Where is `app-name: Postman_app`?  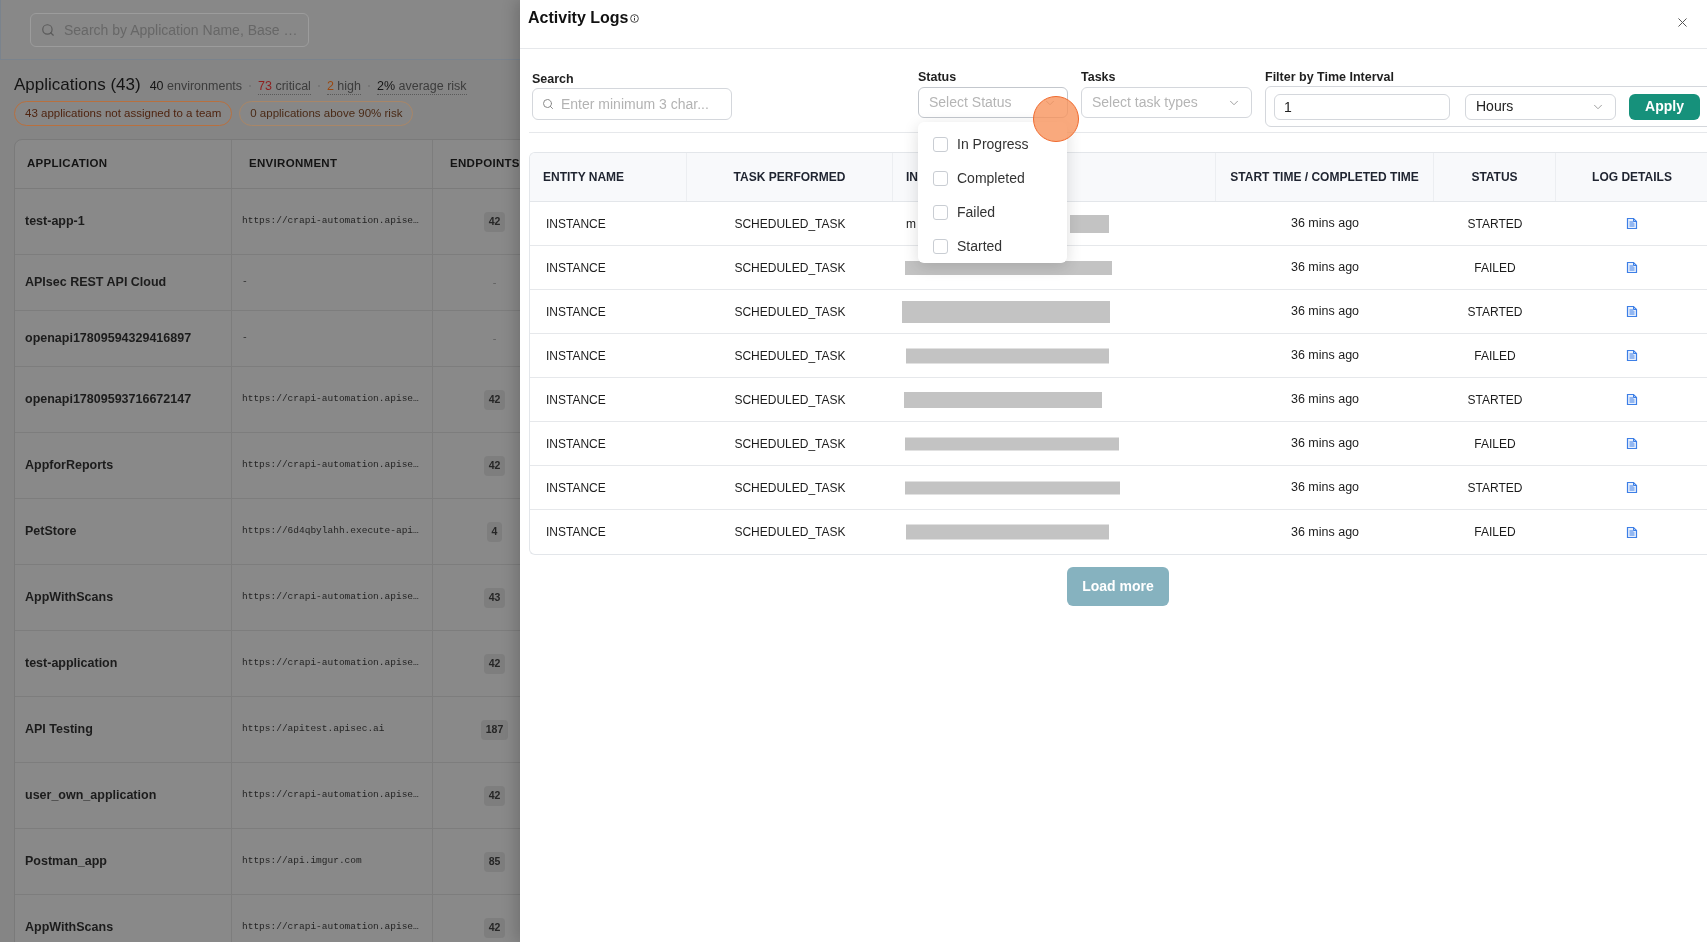
app-name: Postman_app is located at coordinates (66, 861).